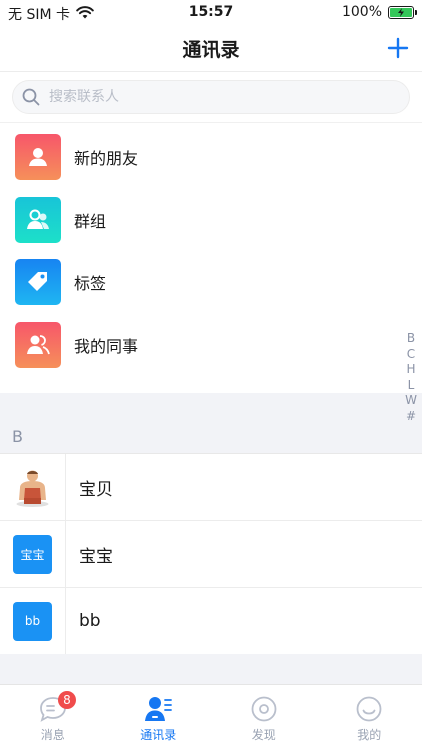 The width and height of the screenshot is (422, 750). Describe the element at coordinates (263, 735) in the screenshot. I see `tab-discover-label: 发现` at that location.